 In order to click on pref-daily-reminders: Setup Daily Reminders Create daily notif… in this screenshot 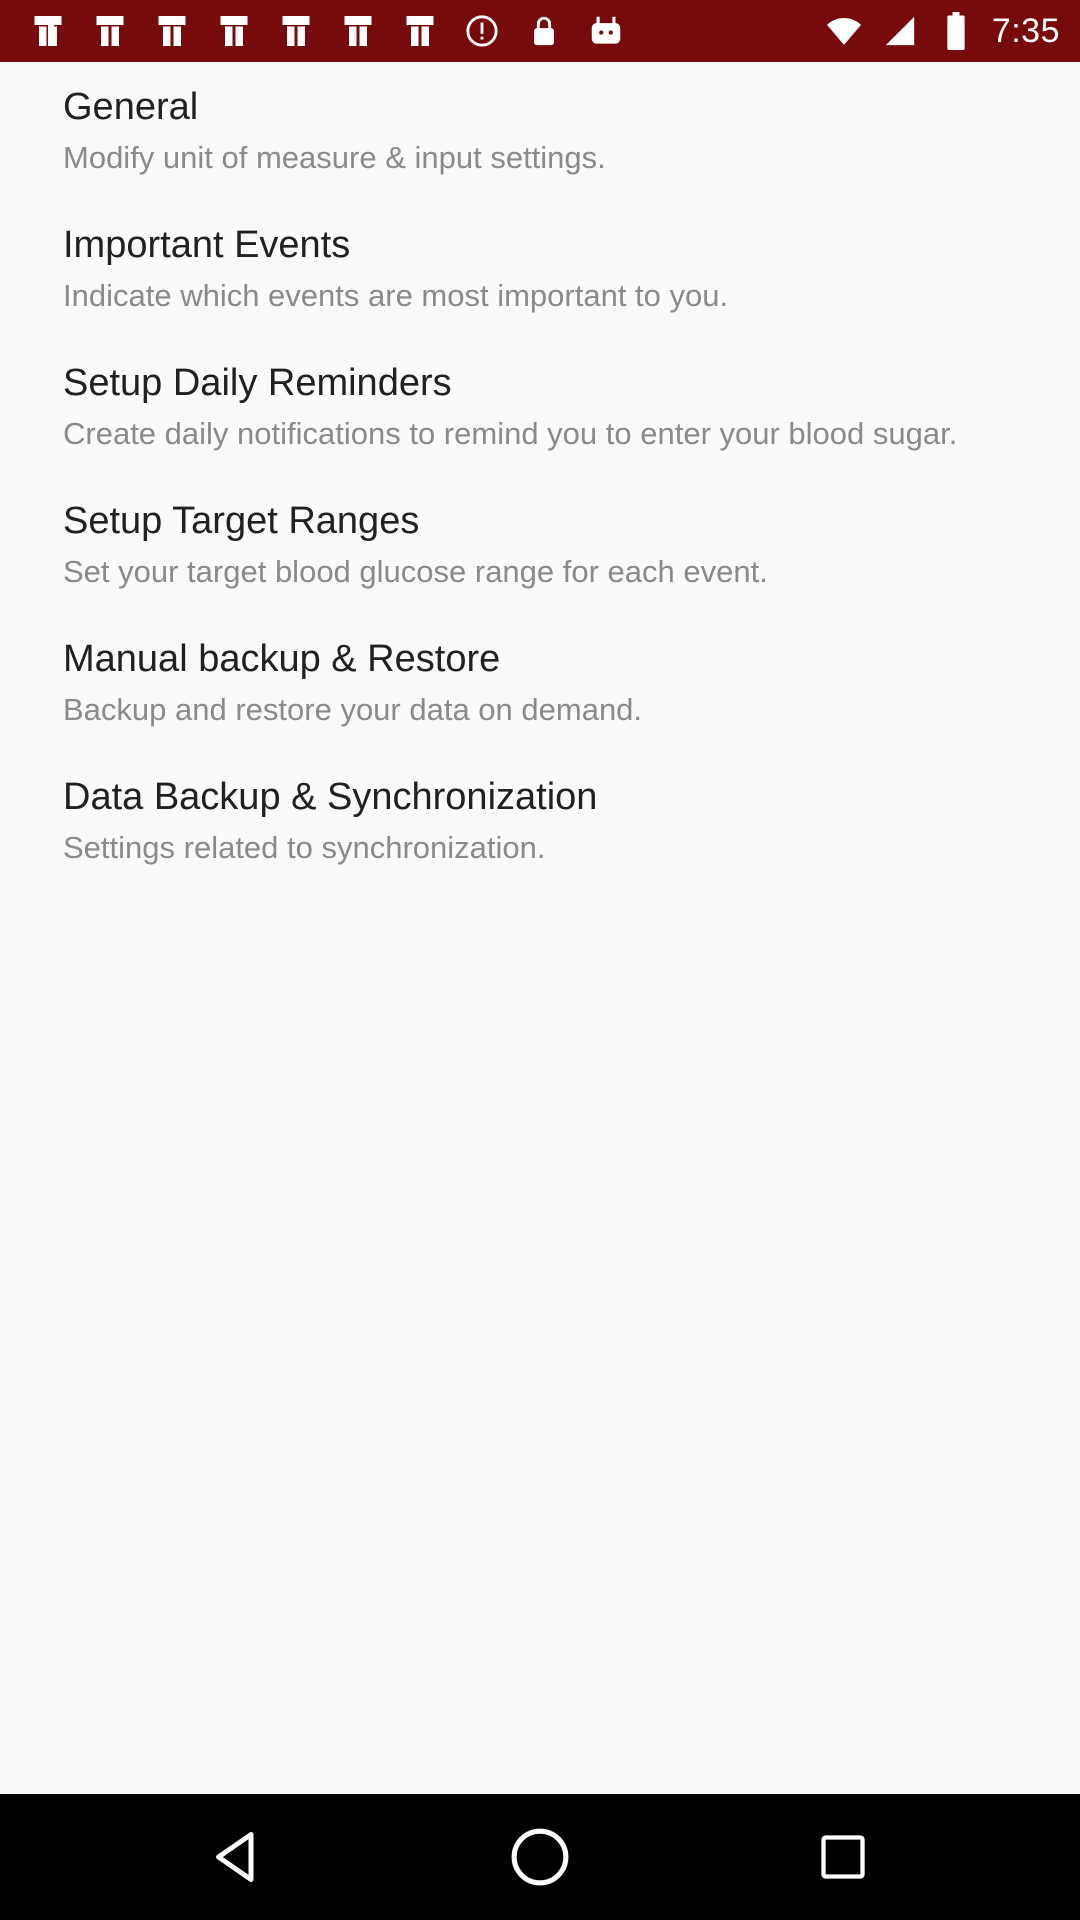, I will do `click(540, 407)`.